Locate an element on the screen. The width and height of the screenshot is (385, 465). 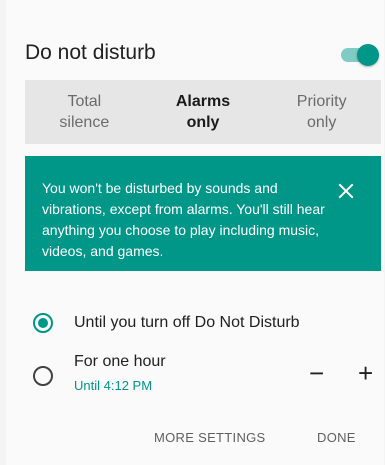
option-sublabel: Until 4:12 PM is located at coordinates (113, 385).